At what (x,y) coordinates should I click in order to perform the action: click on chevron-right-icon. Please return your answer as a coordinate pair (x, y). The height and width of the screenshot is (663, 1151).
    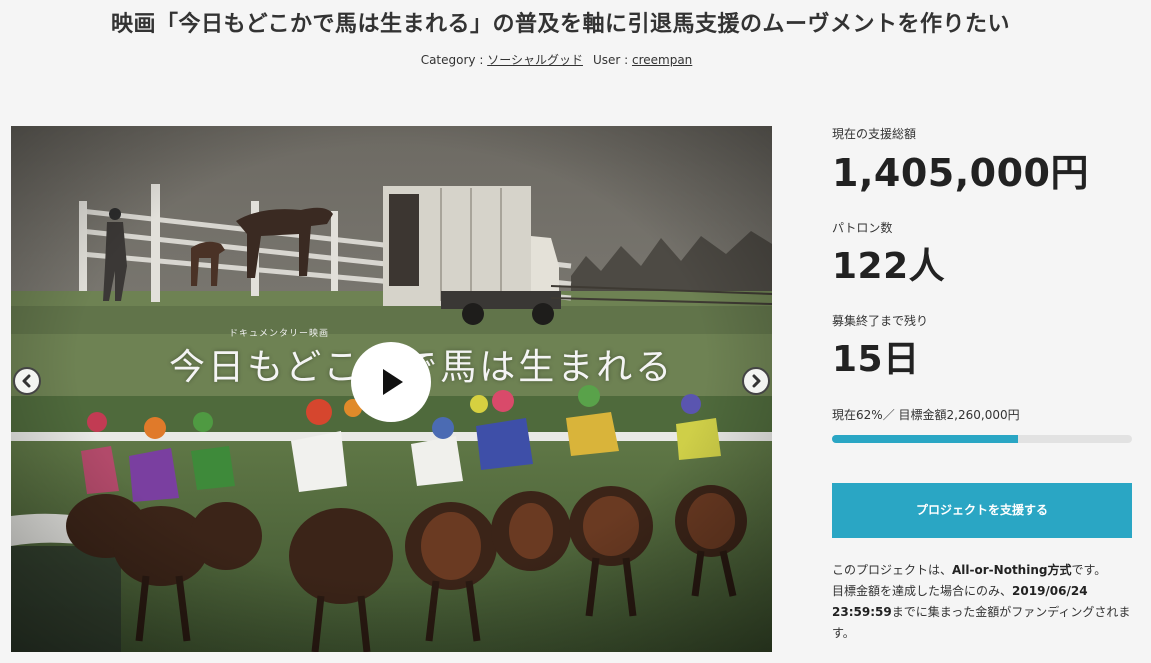
    Looking at the image, I should click on (756, 381).